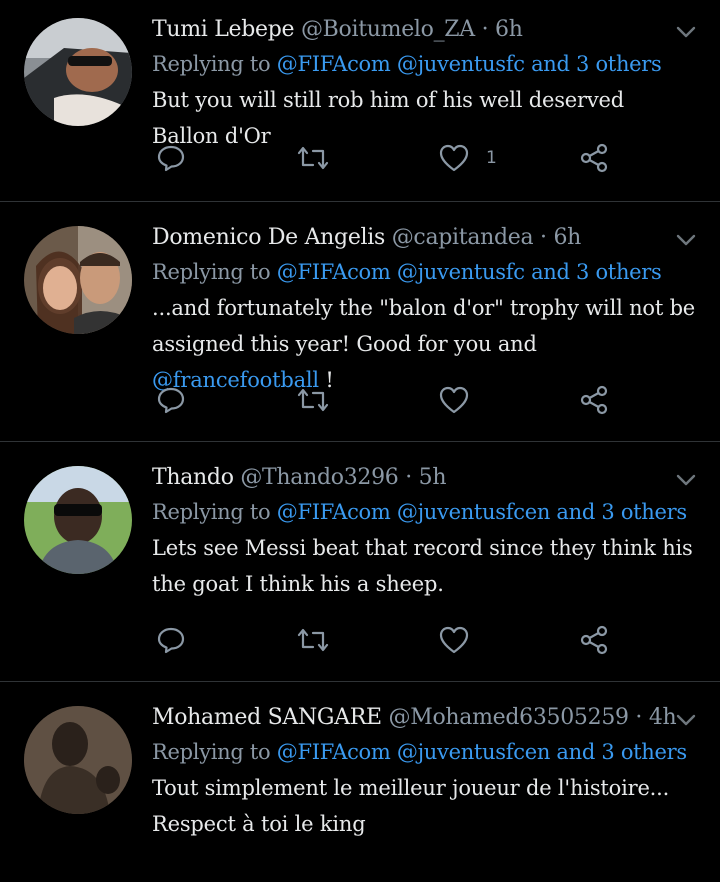 This screenshot has height=882, width=720. I want to click on handle: @Boitumelo_ZA, so click(388, 29).